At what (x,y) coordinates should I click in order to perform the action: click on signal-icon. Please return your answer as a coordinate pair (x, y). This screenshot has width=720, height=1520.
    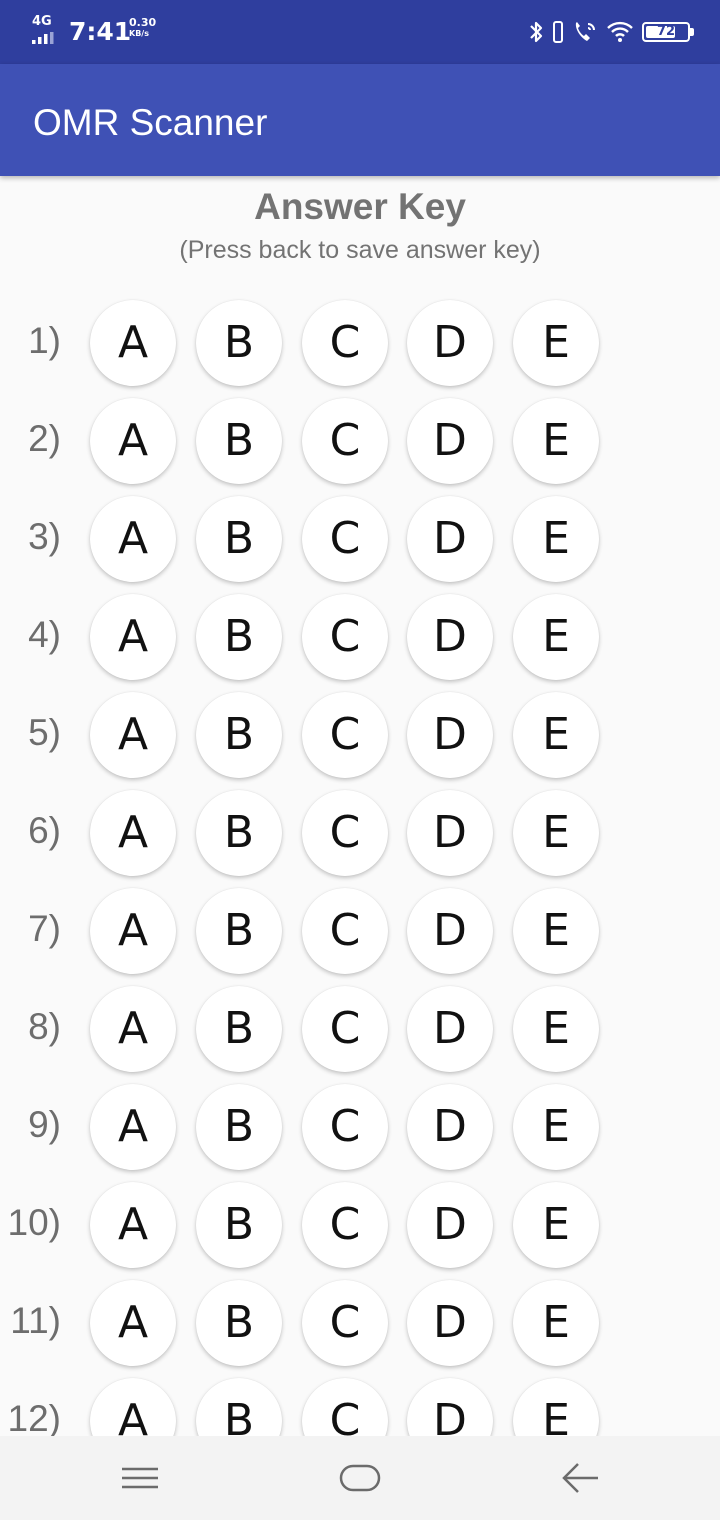
    Looking at the image, I should click on (43, 38).